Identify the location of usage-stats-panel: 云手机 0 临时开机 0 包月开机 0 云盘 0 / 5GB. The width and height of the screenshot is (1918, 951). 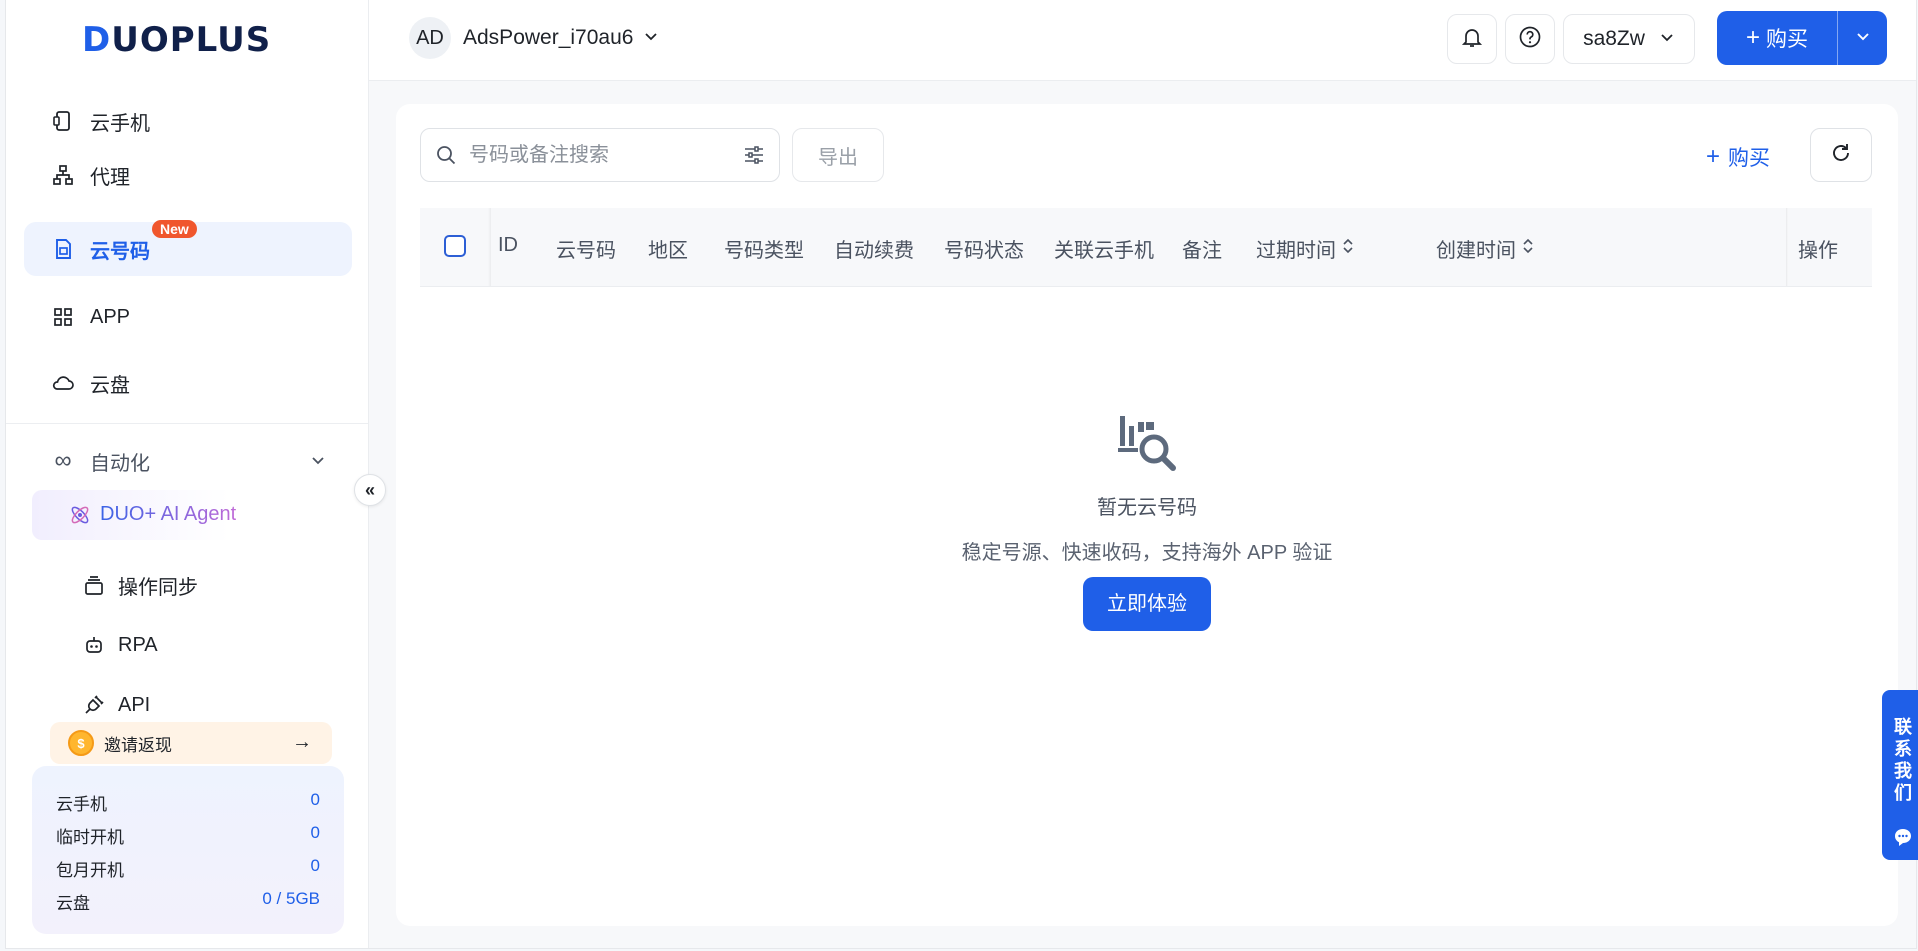
(188, 850).